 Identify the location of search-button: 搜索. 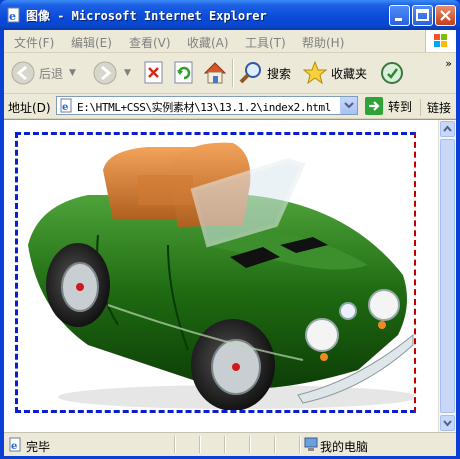
(264, 73).